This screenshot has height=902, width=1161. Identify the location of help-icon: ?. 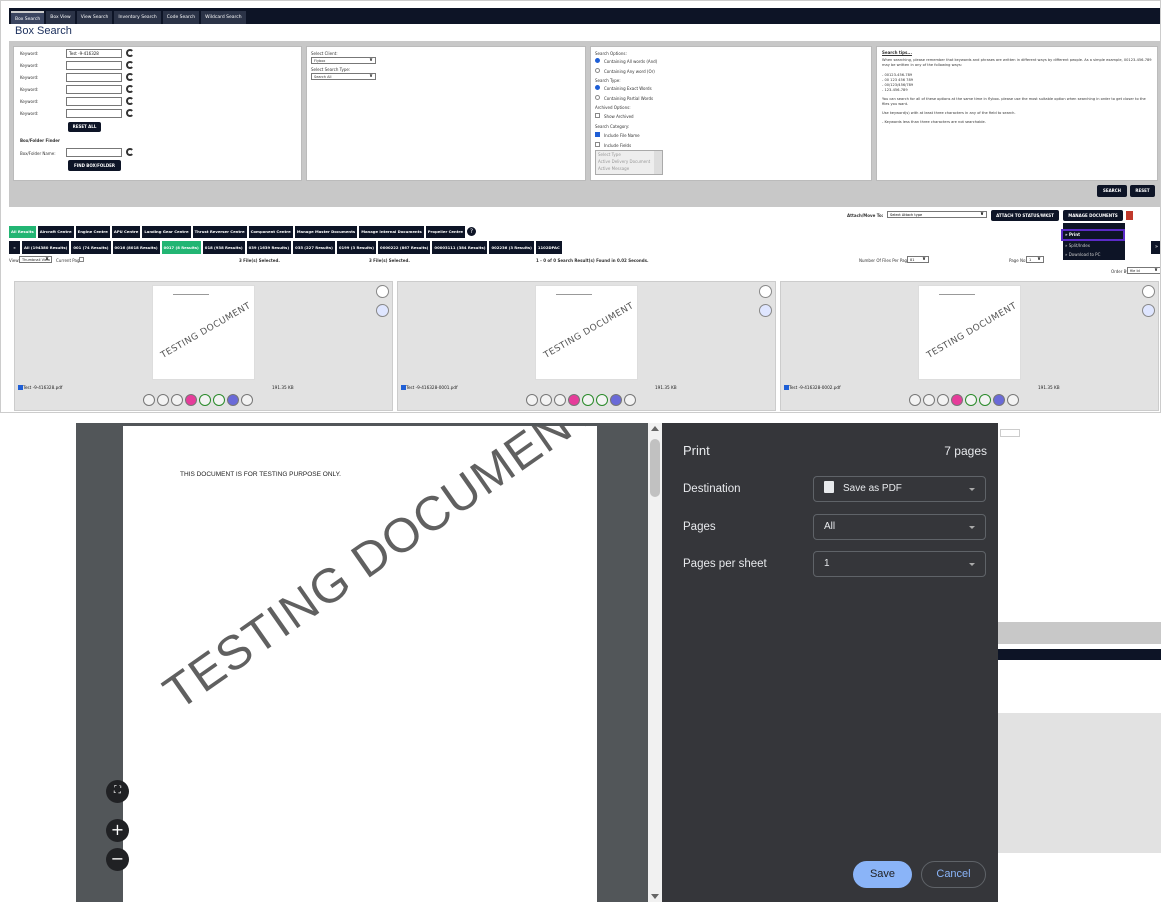
(471, 231).